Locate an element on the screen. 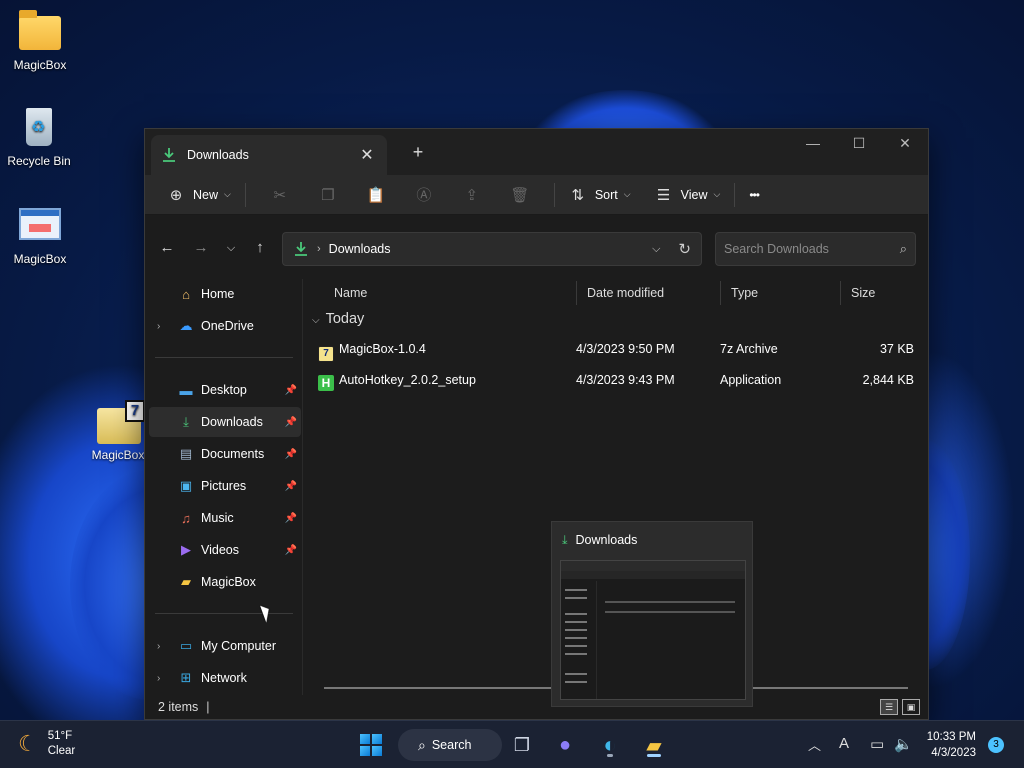  7z-archive-icon: 7 is located at coordinates (120, 422).